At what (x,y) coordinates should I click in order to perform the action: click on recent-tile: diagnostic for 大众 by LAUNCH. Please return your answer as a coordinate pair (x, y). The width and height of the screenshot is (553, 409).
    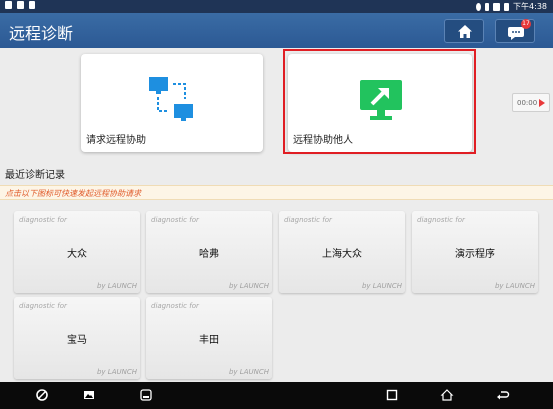
    Looking at the image, I should click on (77, 252).